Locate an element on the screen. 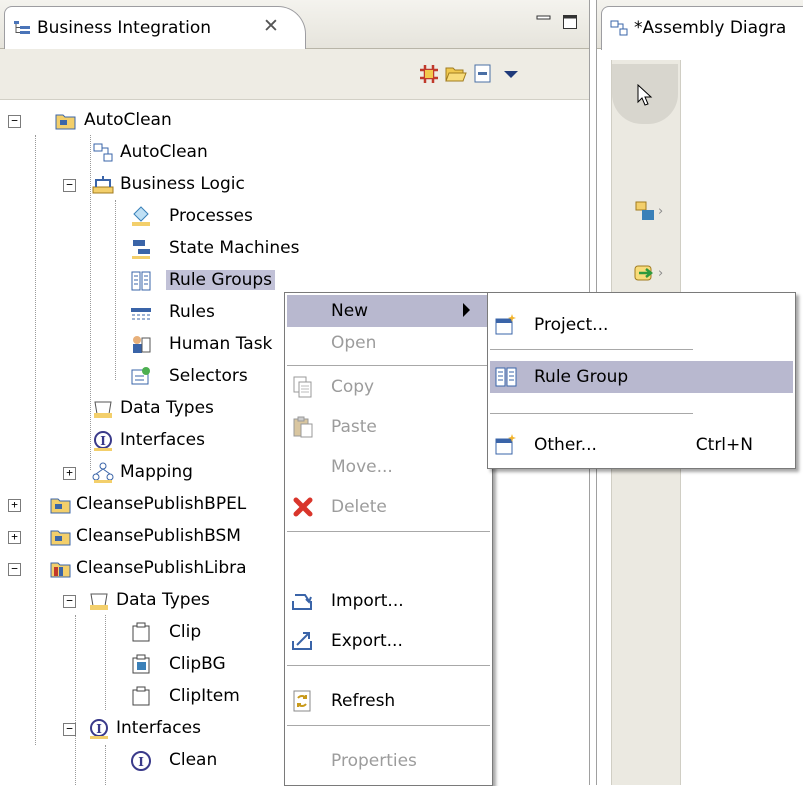 The height and width of the screenshot is (786, 803). business-graph-icon is located at coordinates (141, 664).